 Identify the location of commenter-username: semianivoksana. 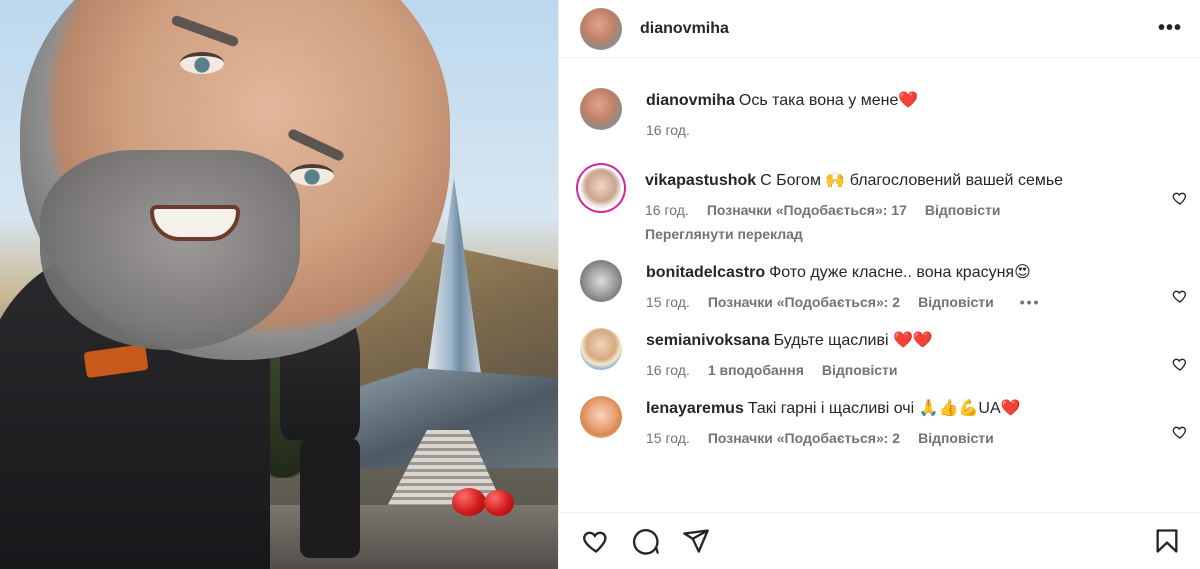
(708, 340).